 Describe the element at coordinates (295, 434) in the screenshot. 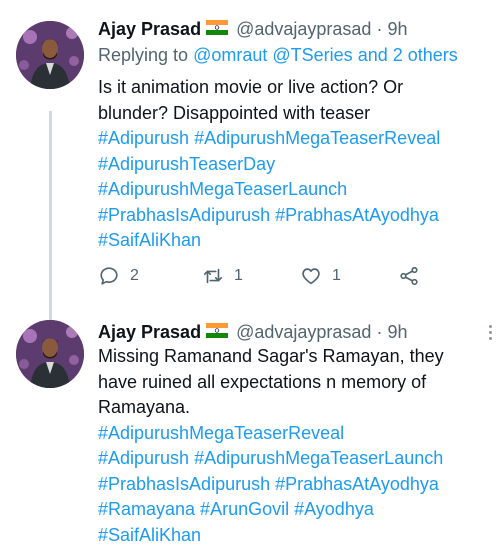

I see `hashtag-line: #AdipurushMegaTeaserReveal` at that location.